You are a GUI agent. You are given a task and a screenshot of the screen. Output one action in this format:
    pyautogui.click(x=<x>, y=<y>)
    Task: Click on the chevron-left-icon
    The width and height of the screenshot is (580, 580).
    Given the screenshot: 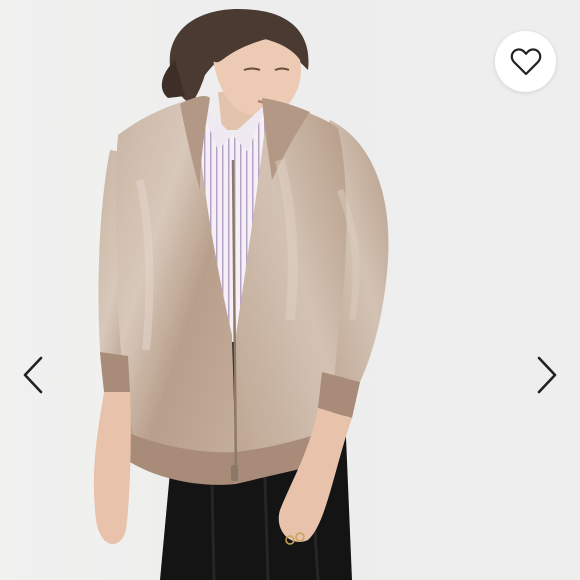 What is the action you would take?
    pyautogui.click(x=33, y=375)
    